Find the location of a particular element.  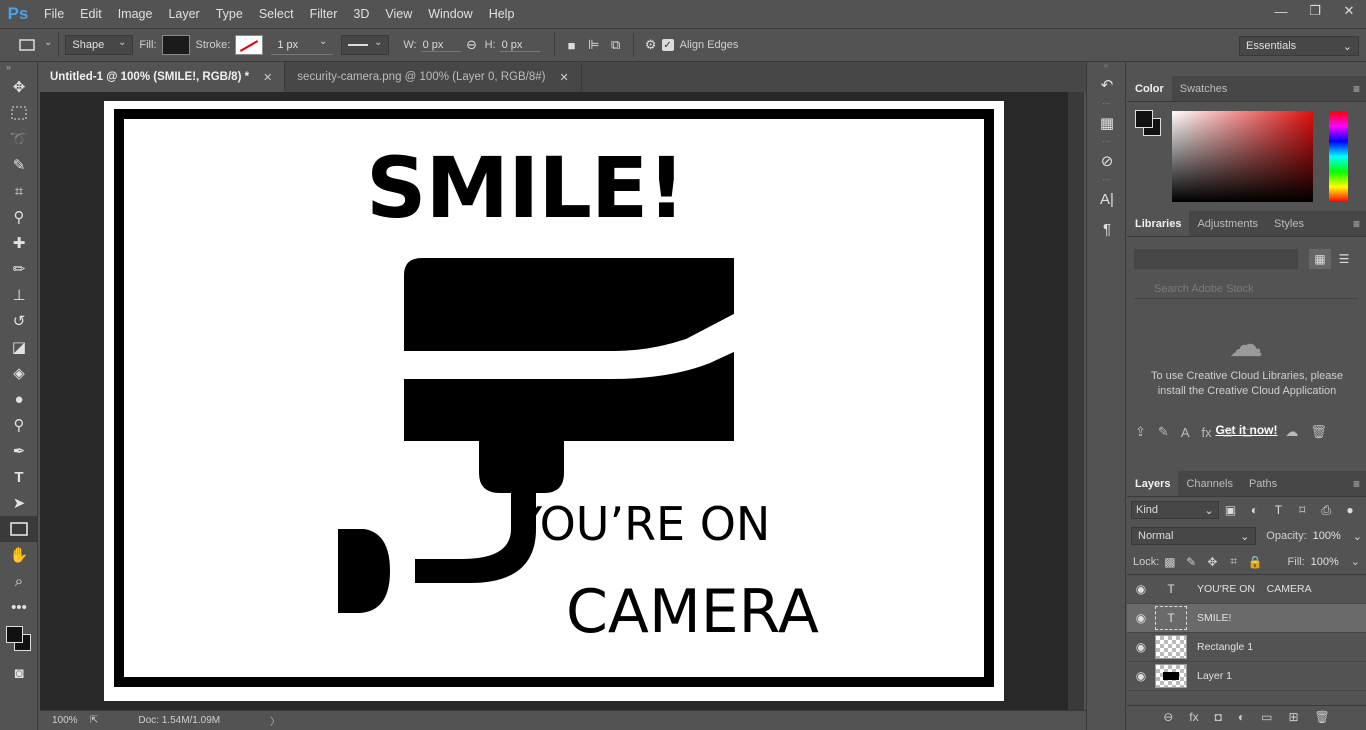

square-icon: □ is located at coordinates (1228, 432).